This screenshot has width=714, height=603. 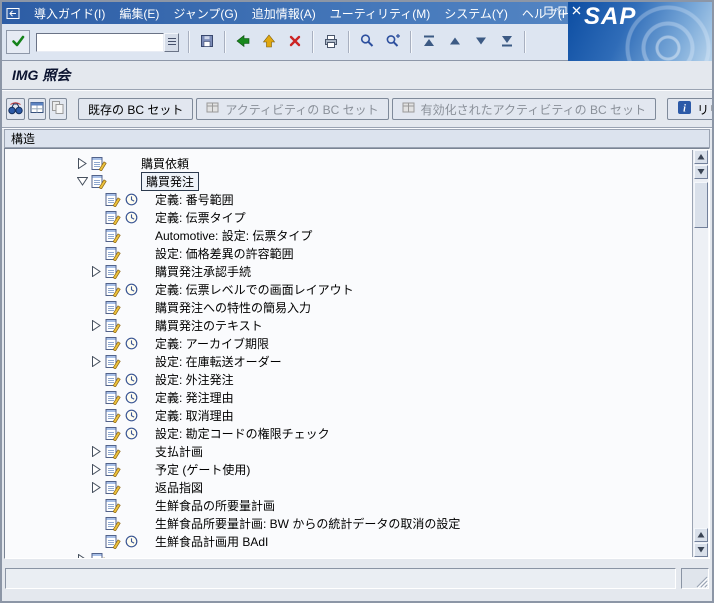 What do you see at coordinates (179, 451) in the screenshot?
I see `tree-node-label: 支払計画` at bounding box center [179, 451].